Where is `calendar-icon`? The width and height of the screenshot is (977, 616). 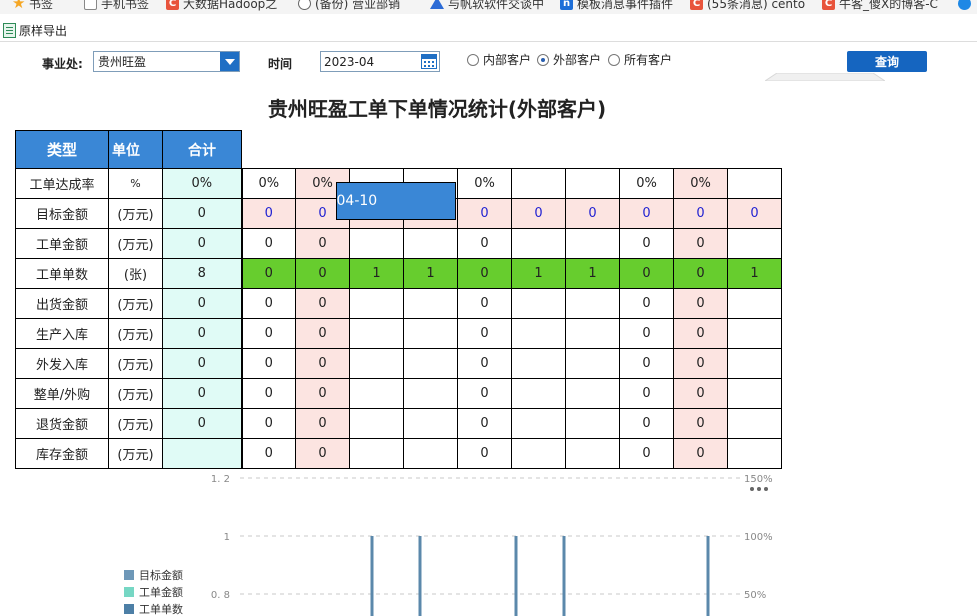 calendar-icon is located at coordinates (429, 61).